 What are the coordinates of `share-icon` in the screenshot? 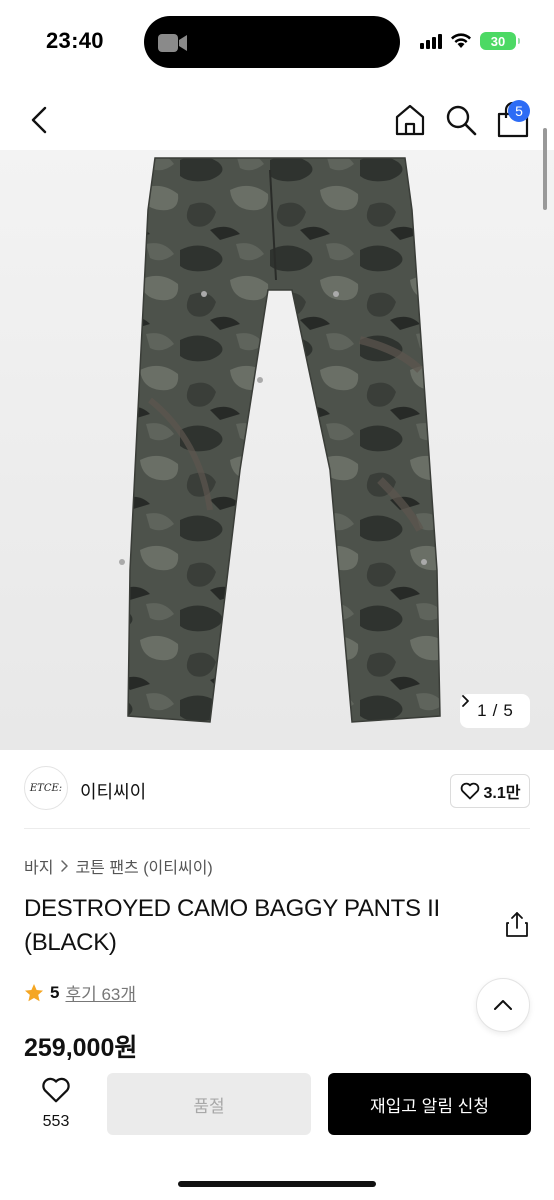 It's located at (517, 924).